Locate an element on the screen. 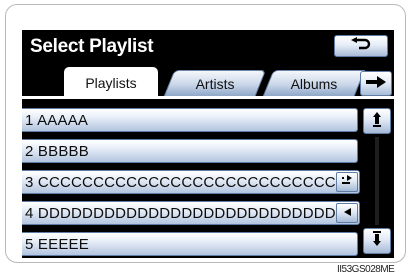 The height and width of the screenshot is (279, 413). list-item: 4 DDDDDDDDDDDDDDDDDDDDDDDDDDDD is located at coordinates (191, 213).